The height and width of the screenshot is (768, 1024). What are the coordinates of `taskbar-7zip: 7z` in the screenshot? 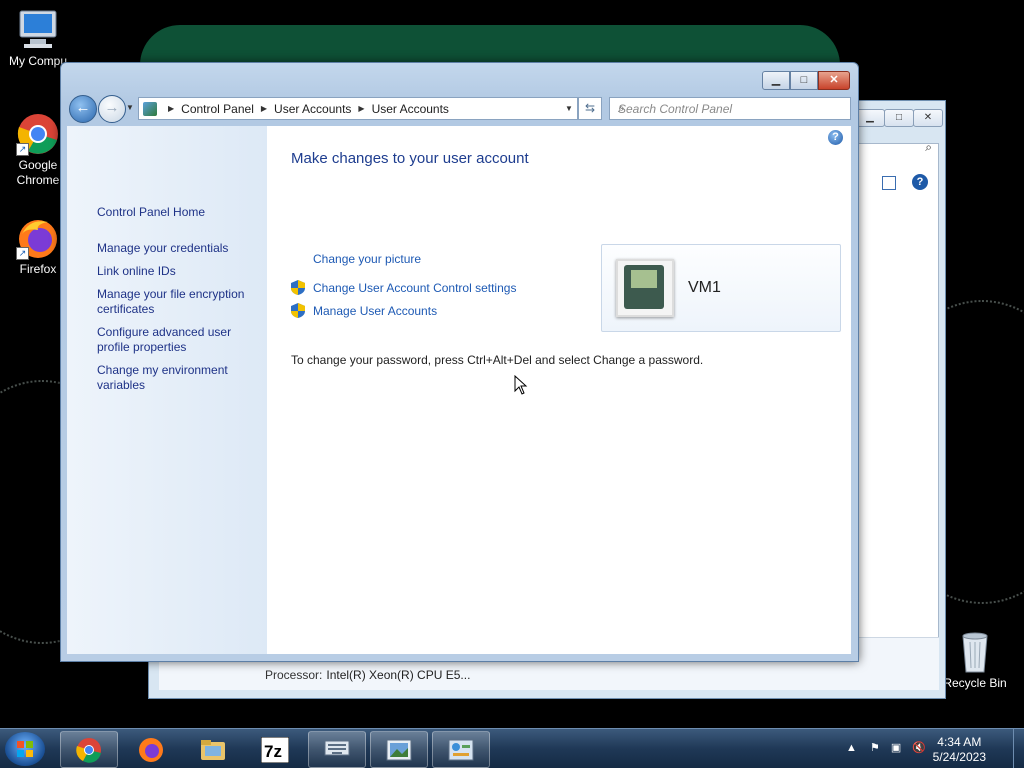 It's located at (275, 749).